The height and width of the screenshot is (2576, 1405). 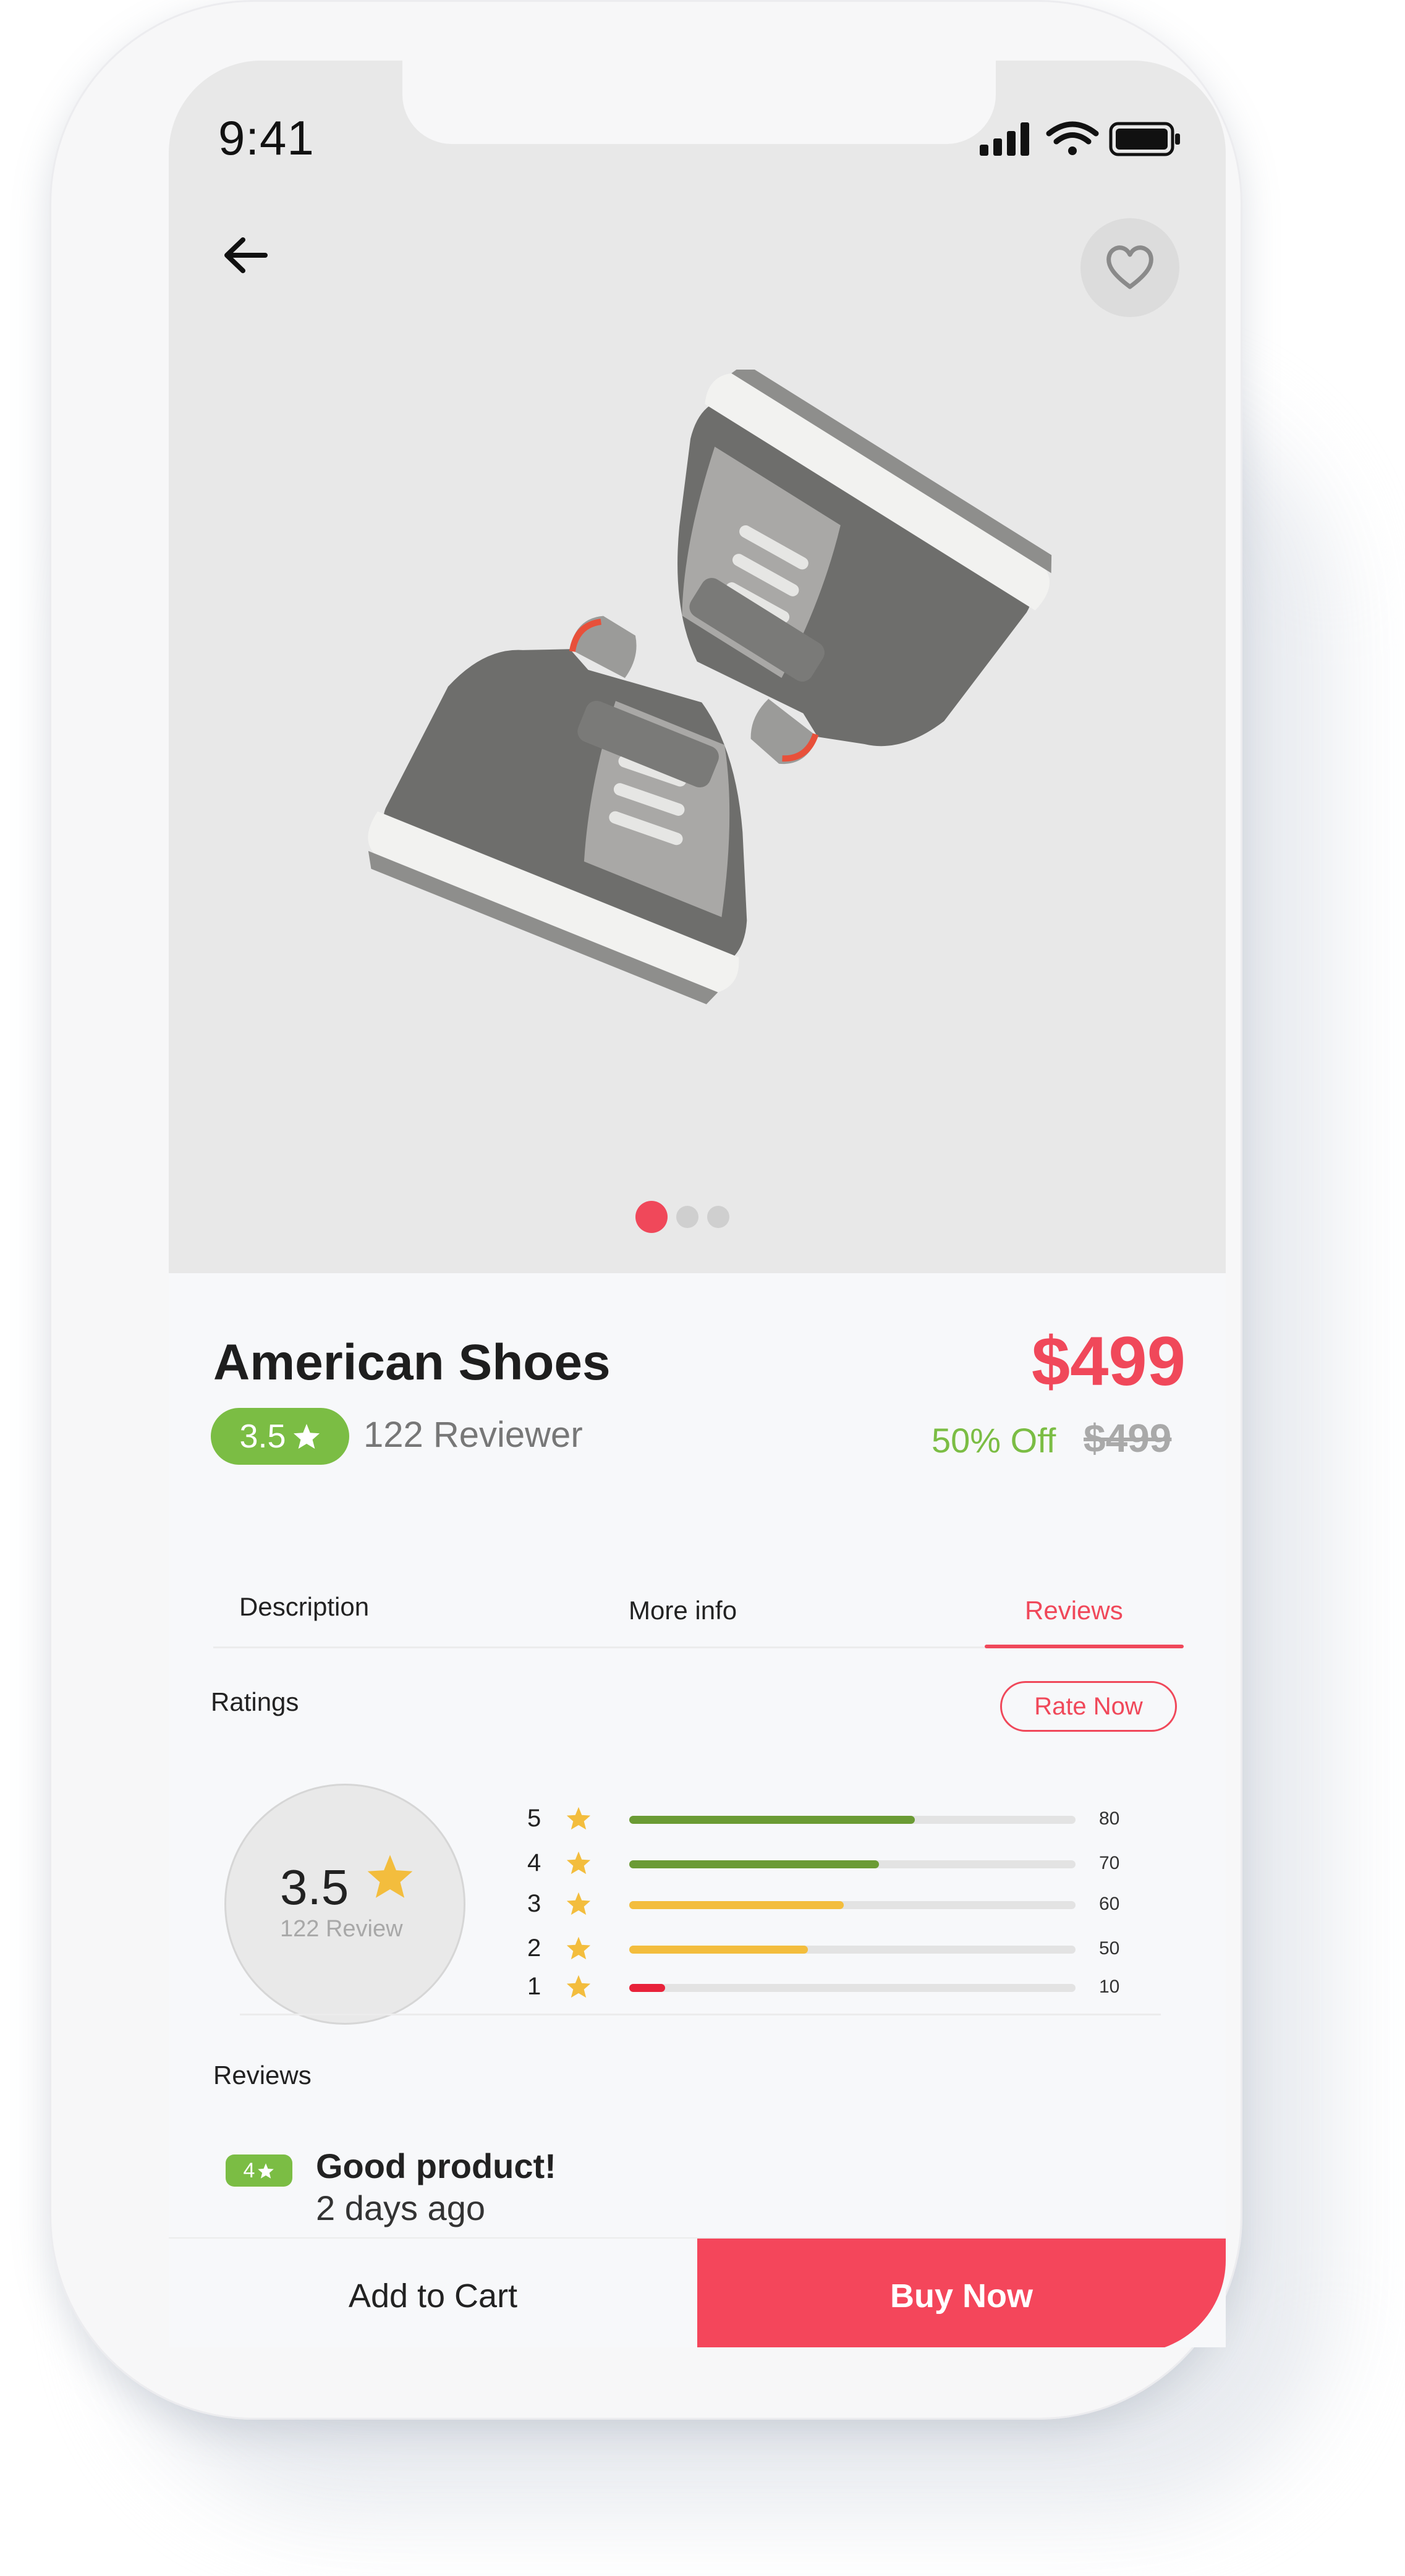 I want to click on notch, so click(x=699, y=102).